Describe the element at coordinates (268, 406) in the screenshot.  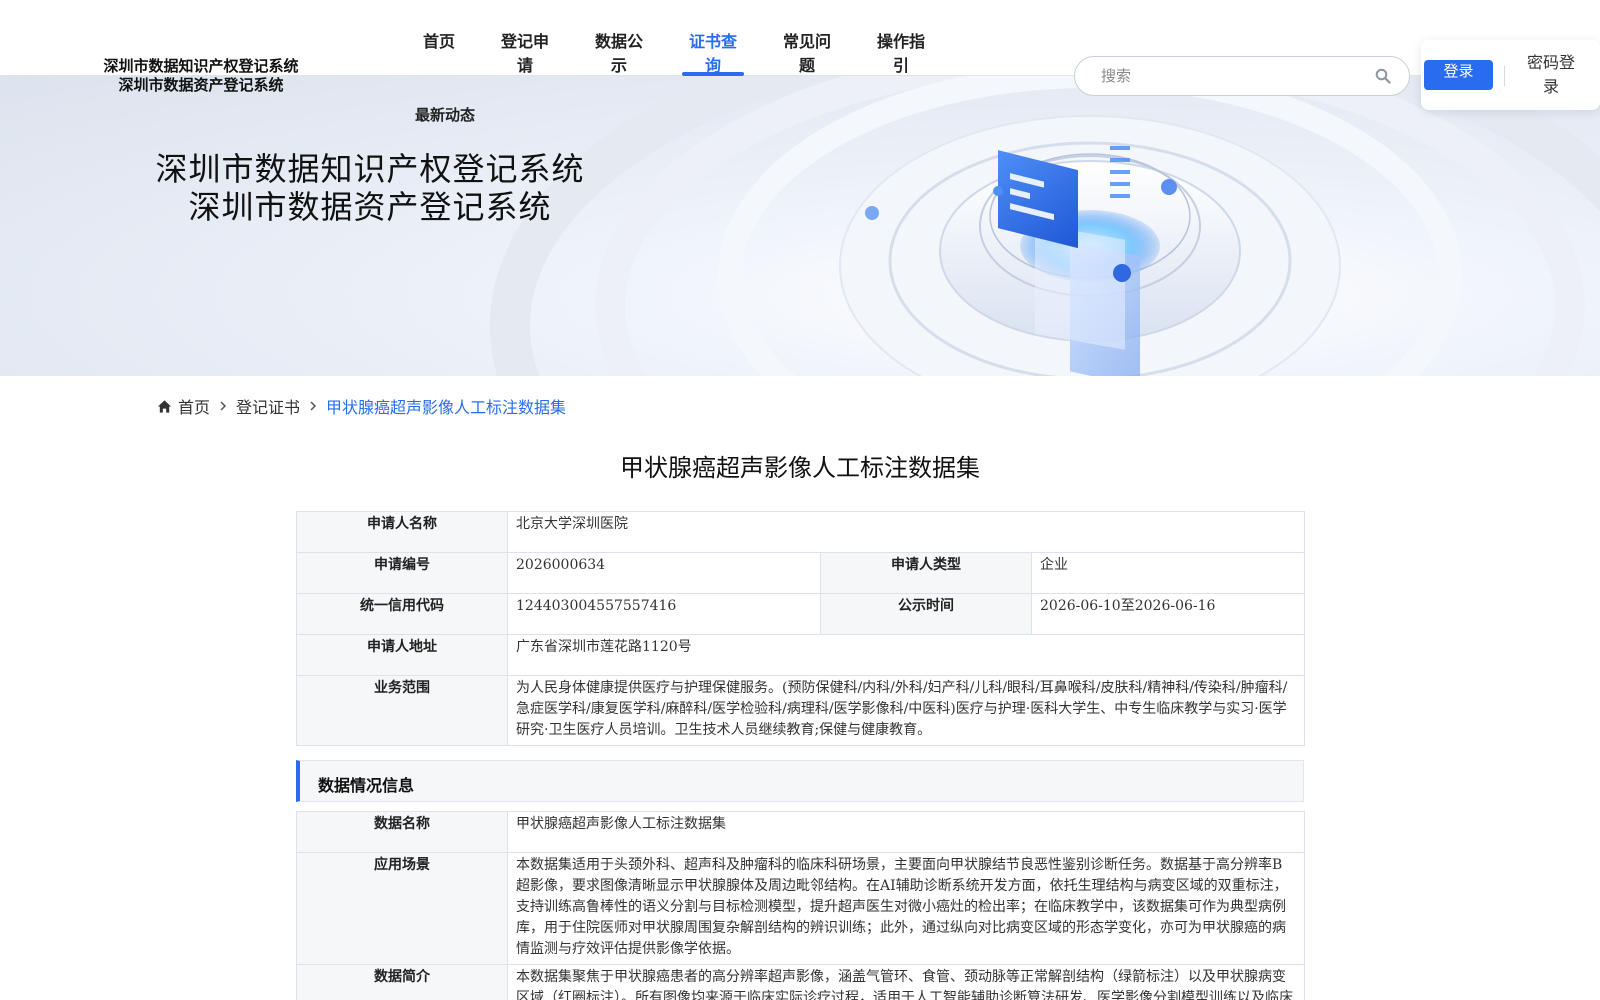
I see `breadcrumb-certificates: 登记证书` at that location.